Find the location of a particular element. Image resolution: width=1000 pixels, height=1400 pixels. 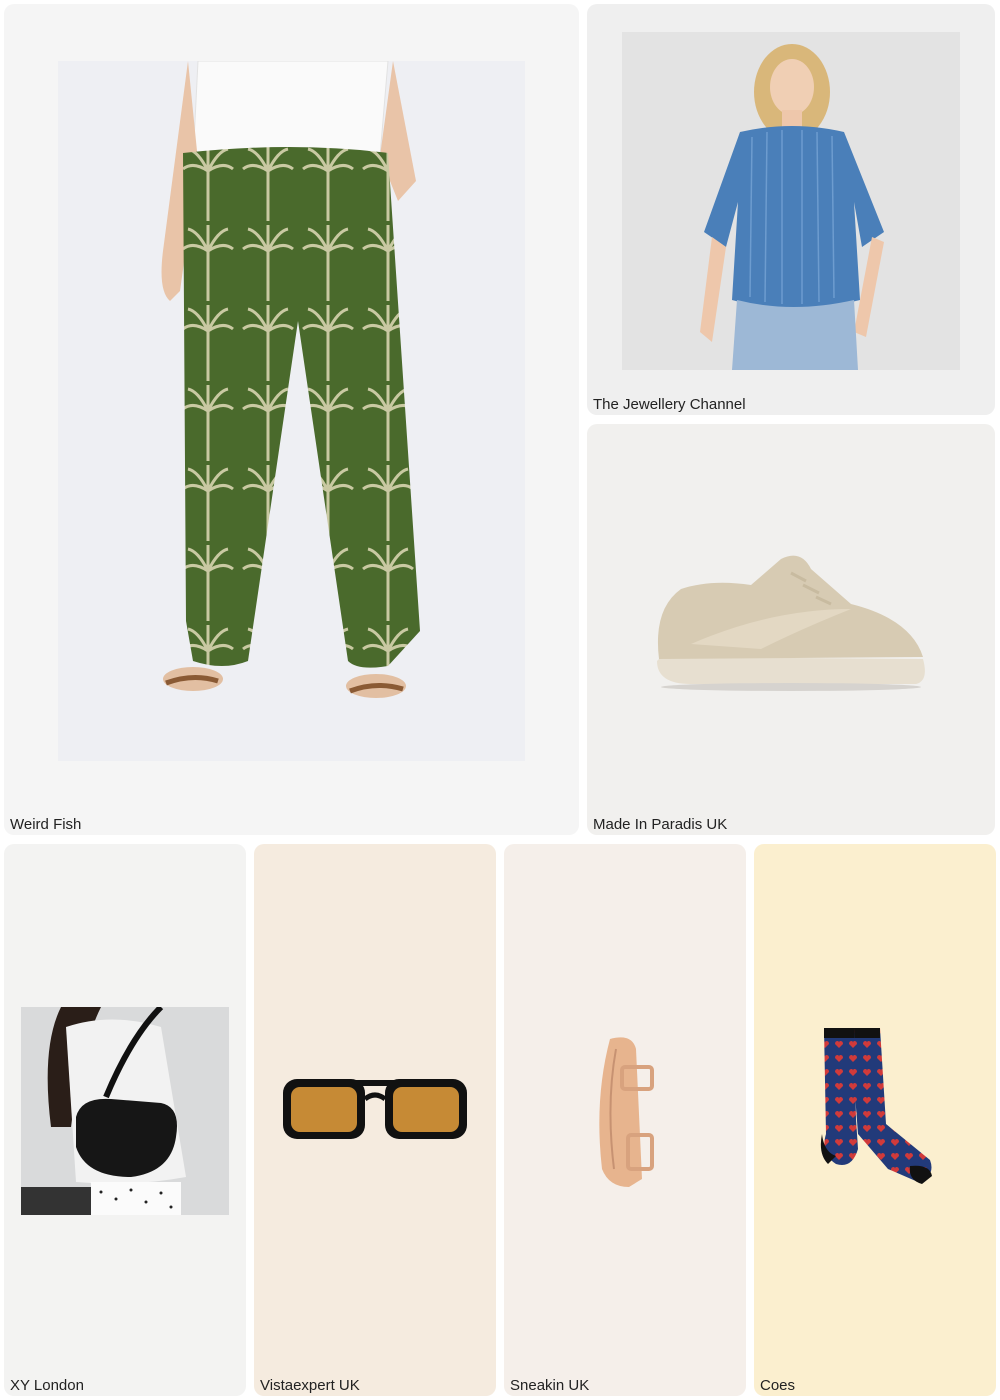

beige-sneaker-photo is located at coordinates (791, 621).